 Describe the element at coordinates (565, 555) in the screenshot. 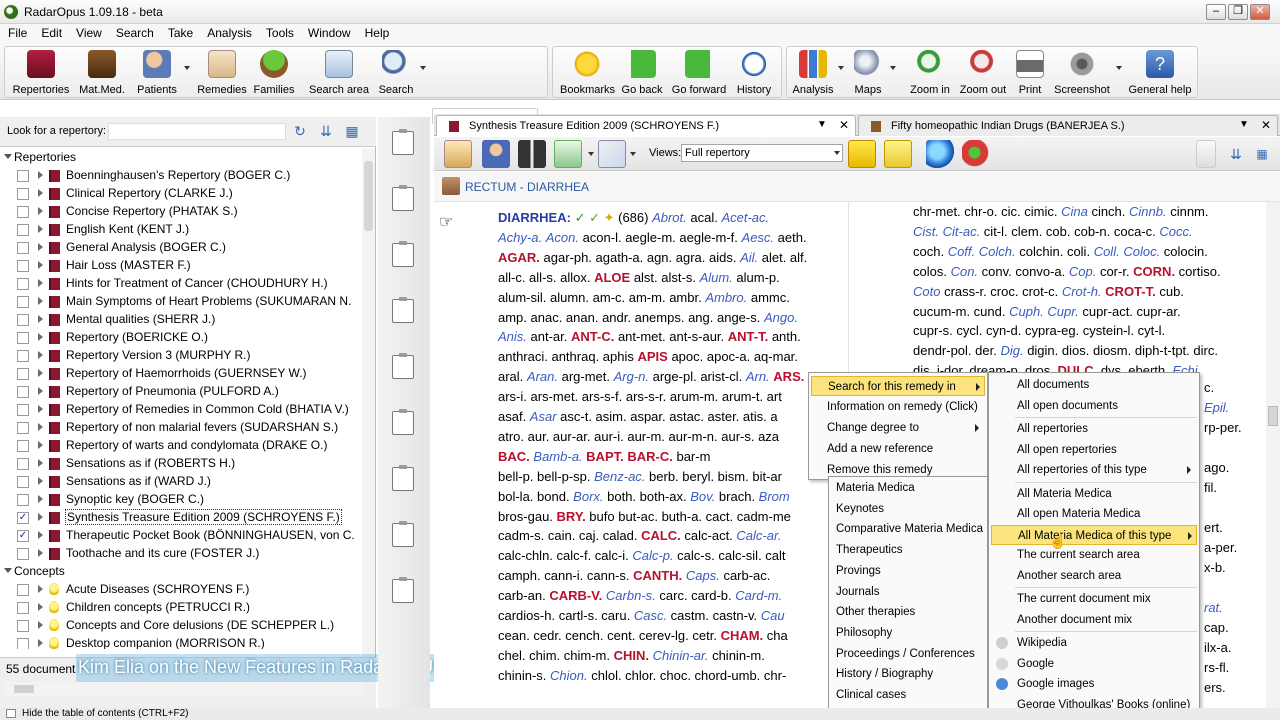

I see `remedy-abbrev: calc-chln. calc-f. calc-i.` at that location.